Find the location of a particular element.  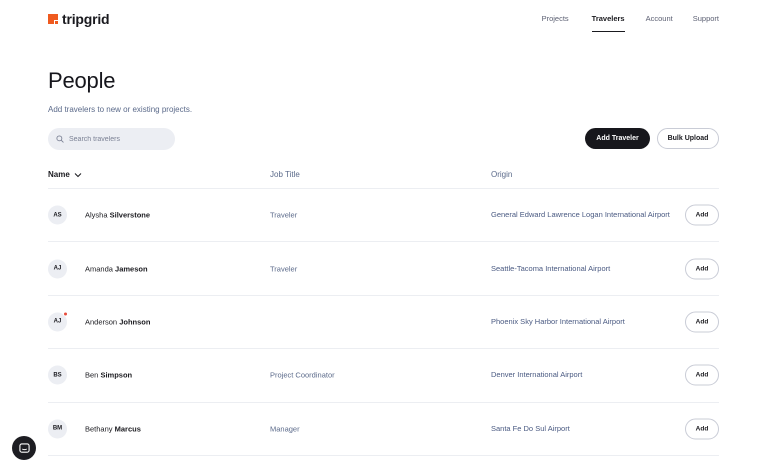

traveler-name: Anderson Johnson is located at coordinates (117, 321).